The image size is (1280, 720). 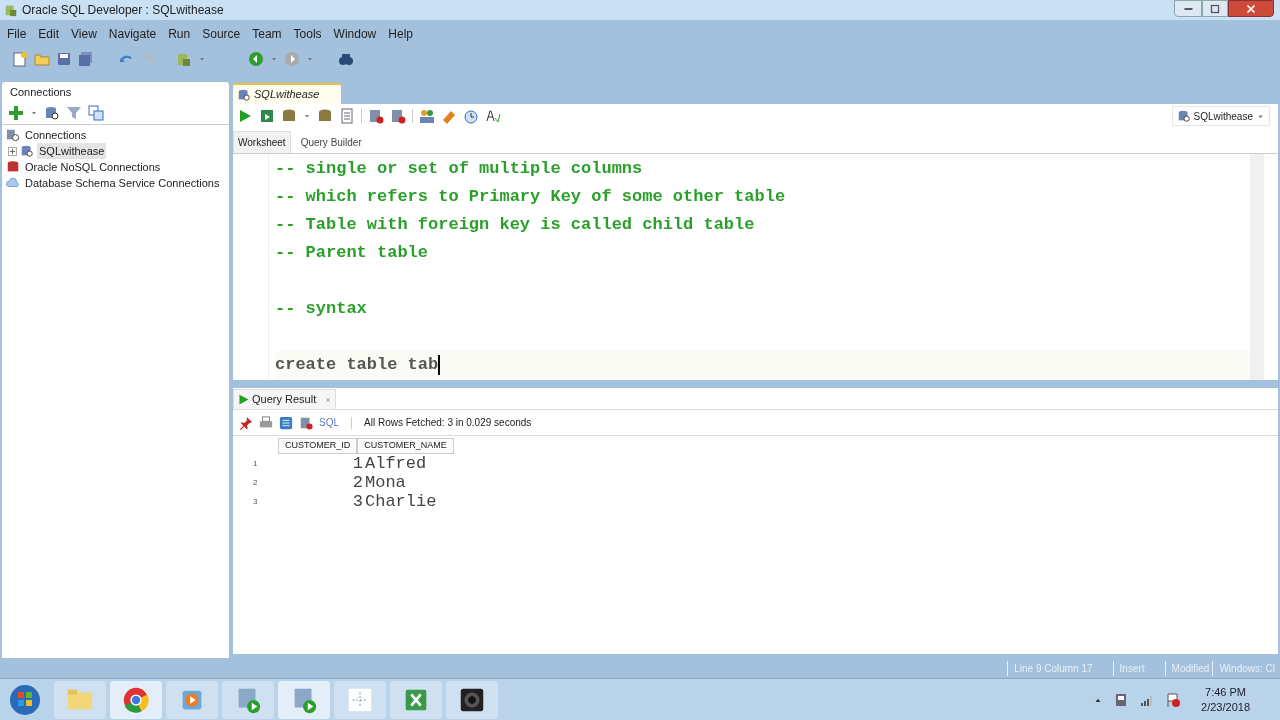 What do you see at coordinates (405, 446) in the screenshot?
I see `column-header: CUSTOMER_NAME` at bounding box center [405, 446].